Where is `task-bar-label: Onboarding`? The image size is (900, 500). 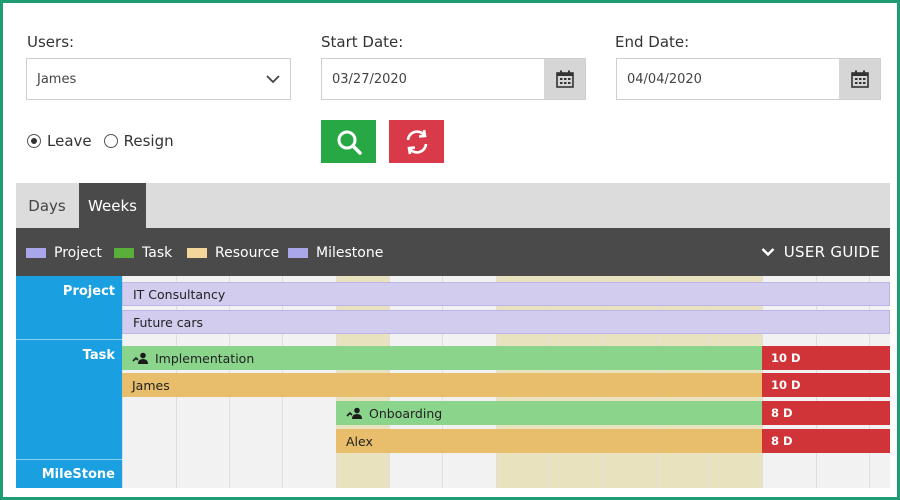
task-bar-label: Onboarding is located at coordinates (406, 413).